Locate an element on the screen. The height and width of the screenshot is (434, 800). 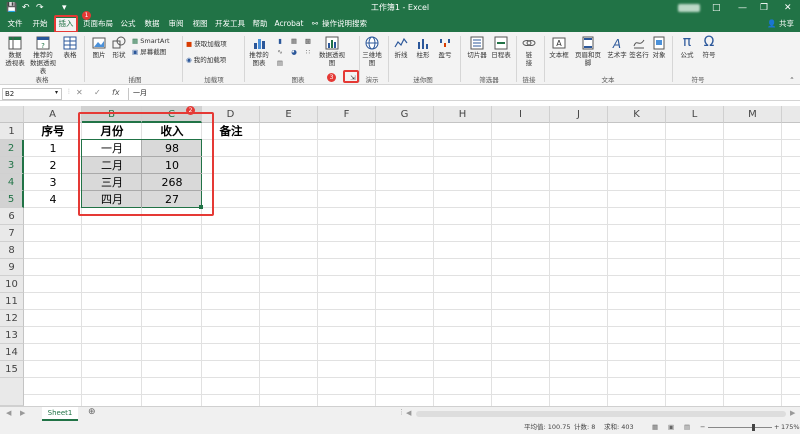
zoom-out-icon: − is located at coordinates (702, 427).